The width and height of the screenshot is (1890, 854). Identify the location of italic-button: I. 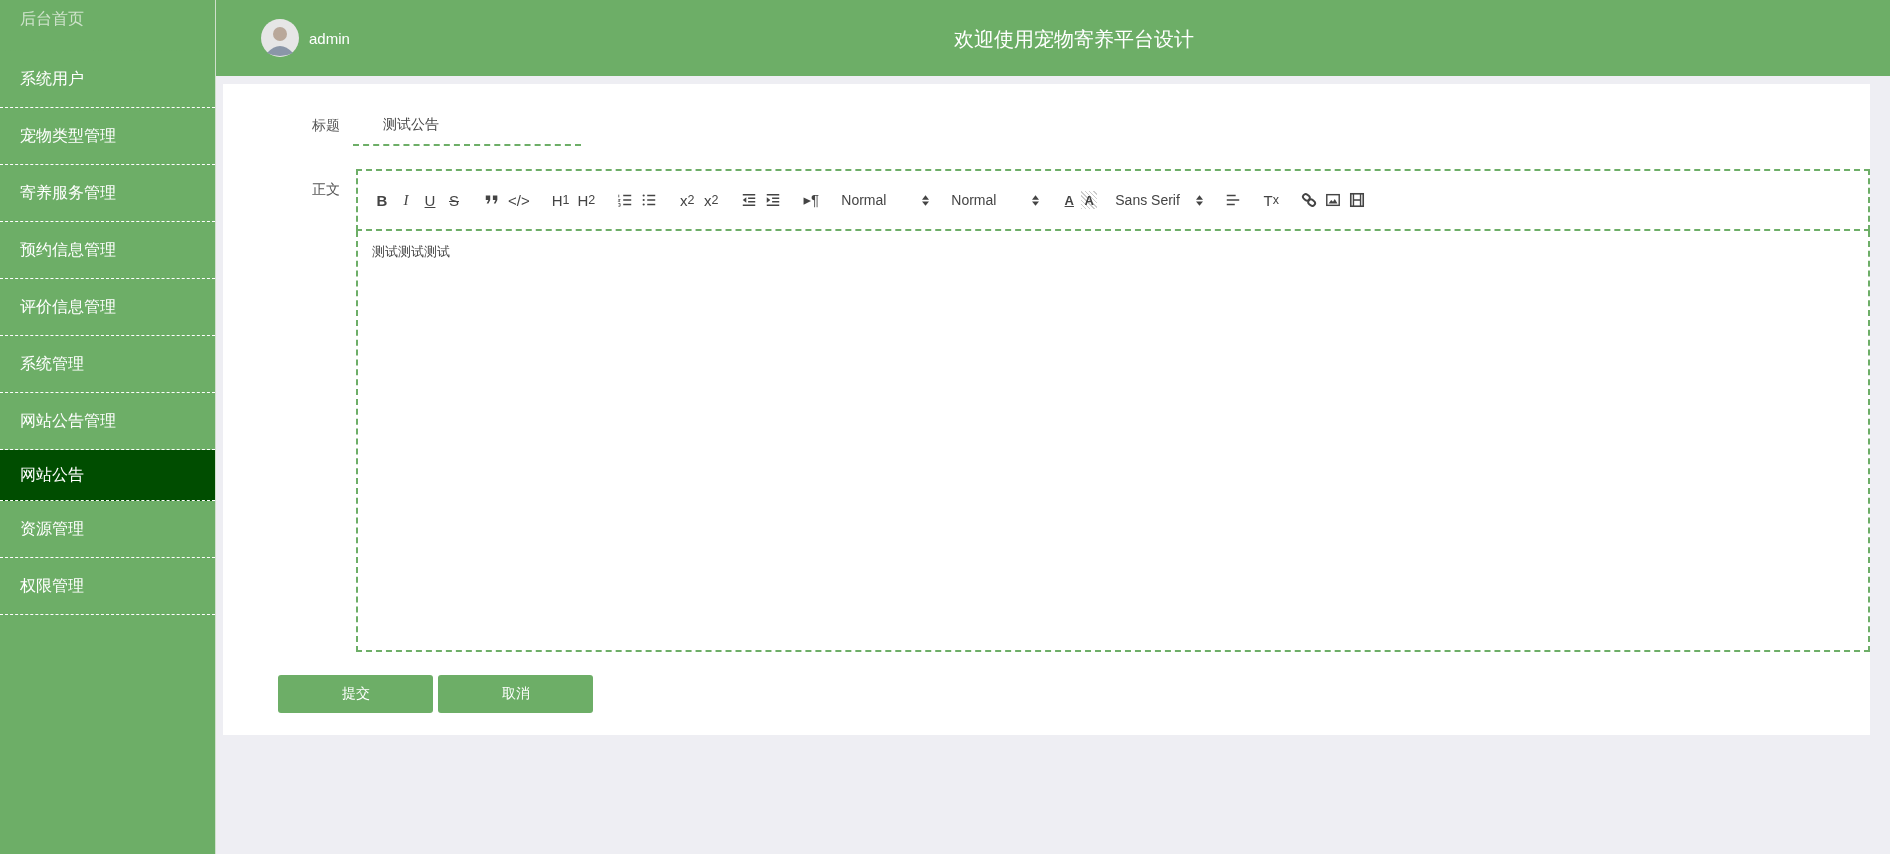
(406, 200).